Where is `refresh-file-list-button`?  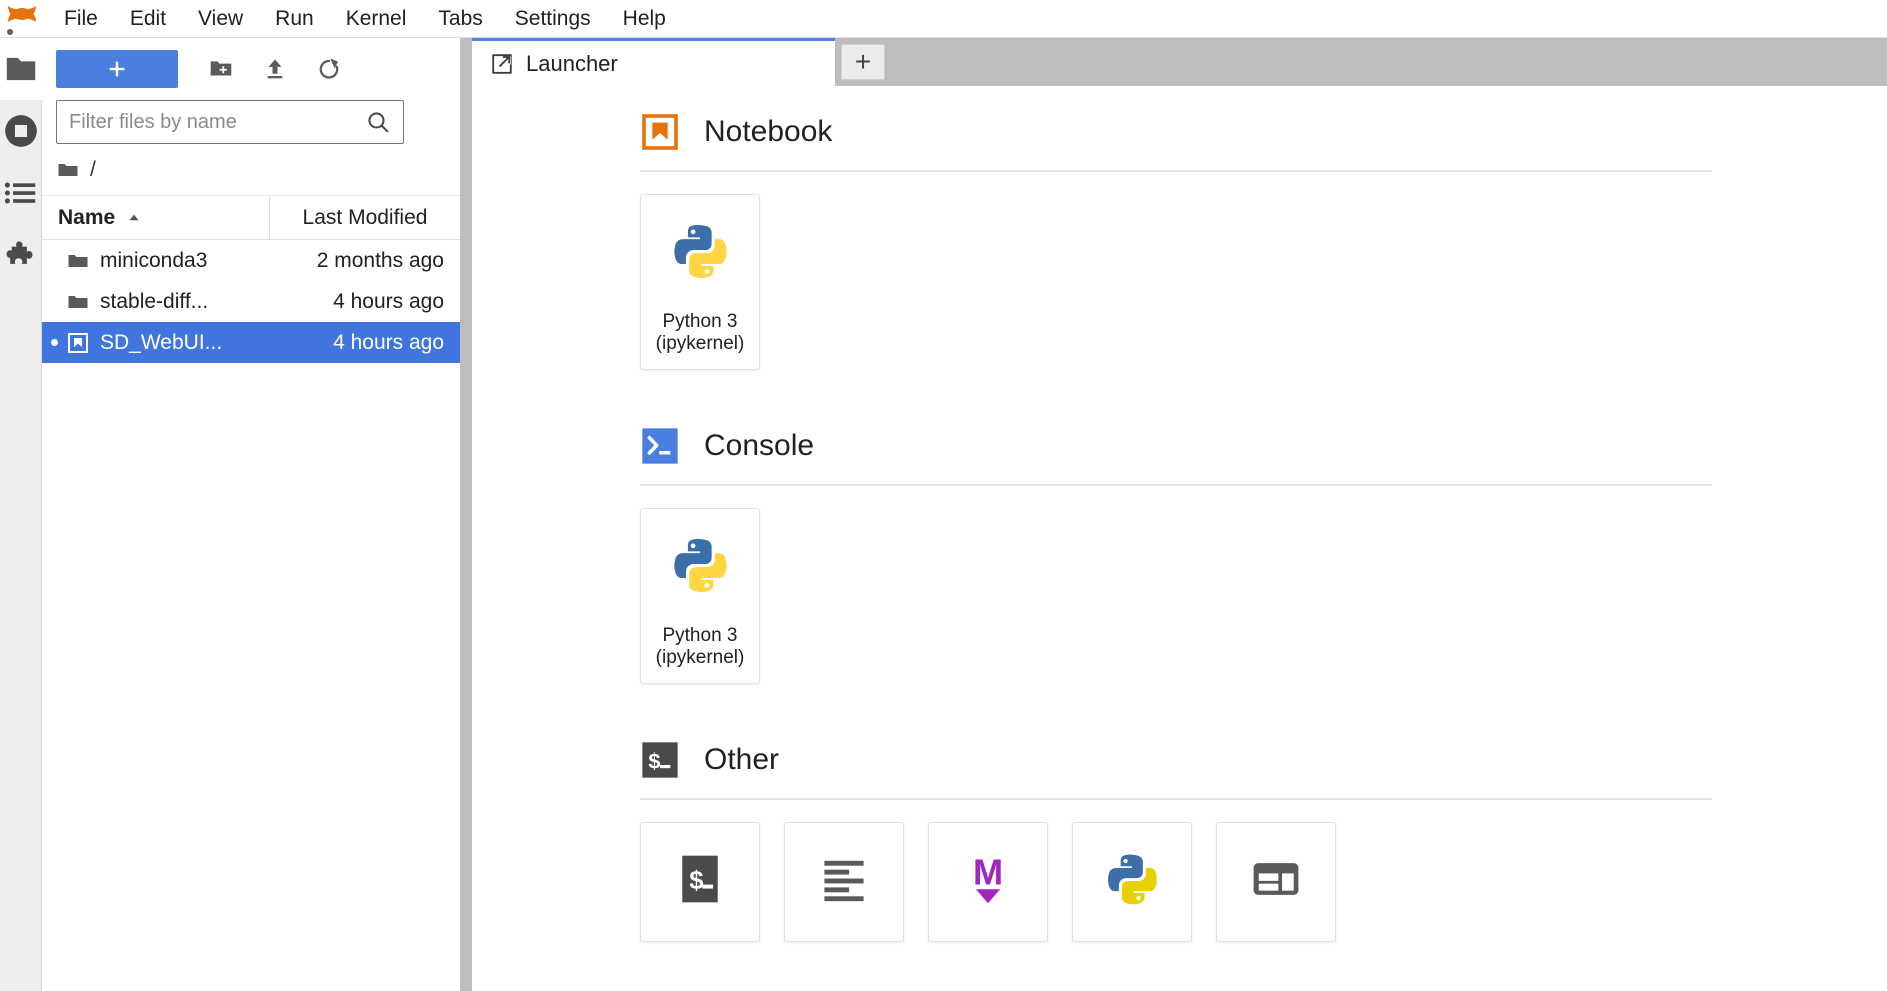
refresh-file-list-button is located at coordinates (329, 69).